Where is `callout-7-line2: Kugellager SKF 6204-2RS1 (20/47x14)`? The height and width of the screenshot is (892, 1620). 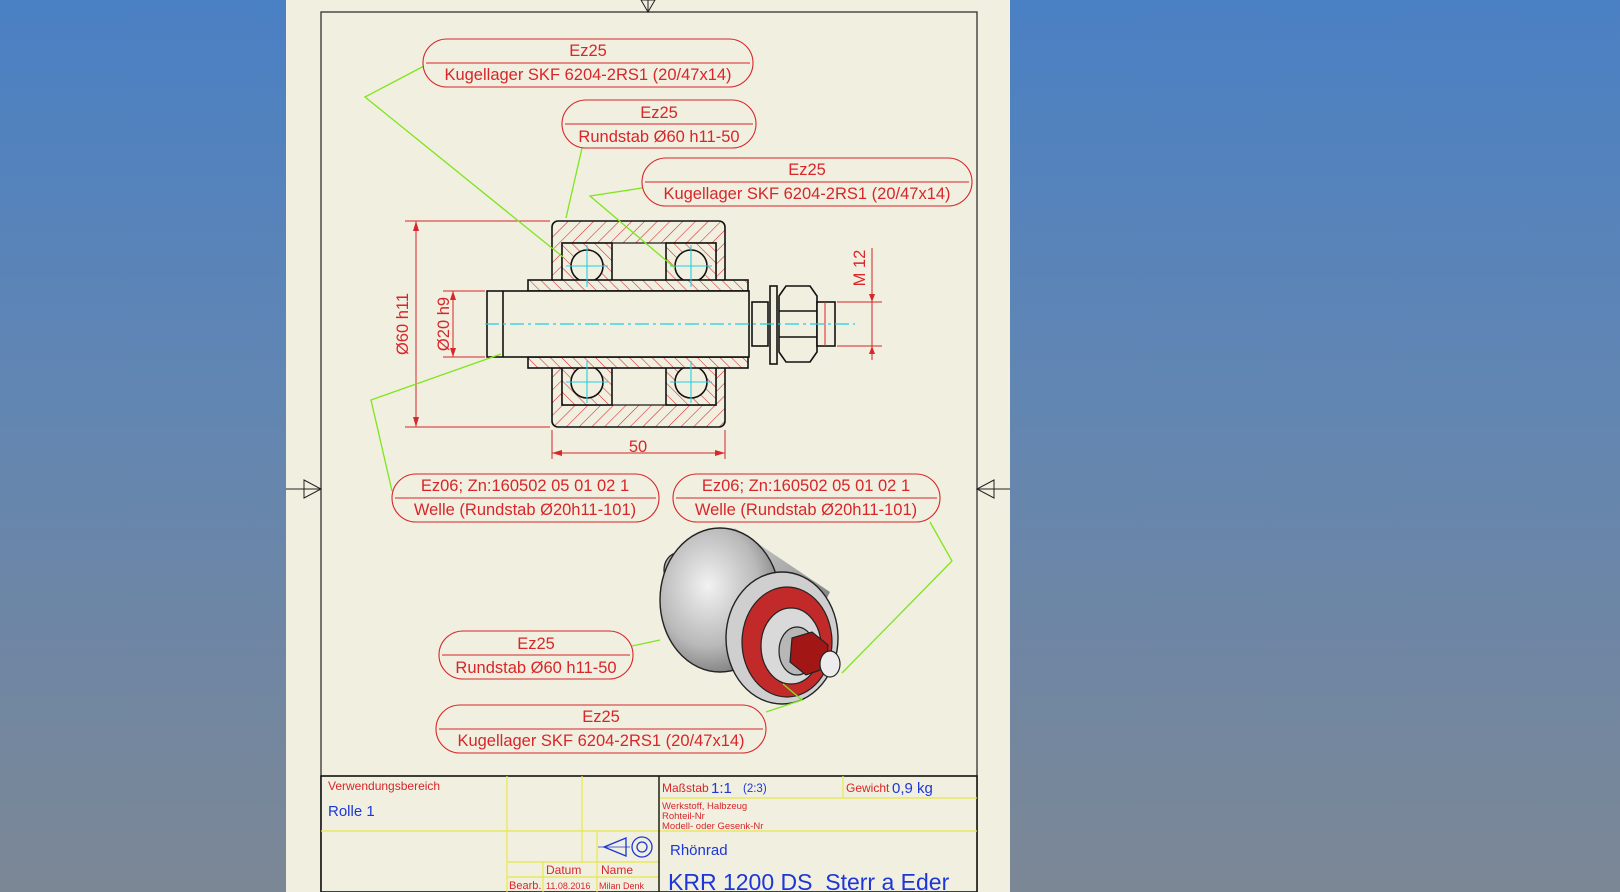 callout-7-line2: Kugellager SKF 6204-2RS1 (20/47x14) is located at coordinates (600, 741).